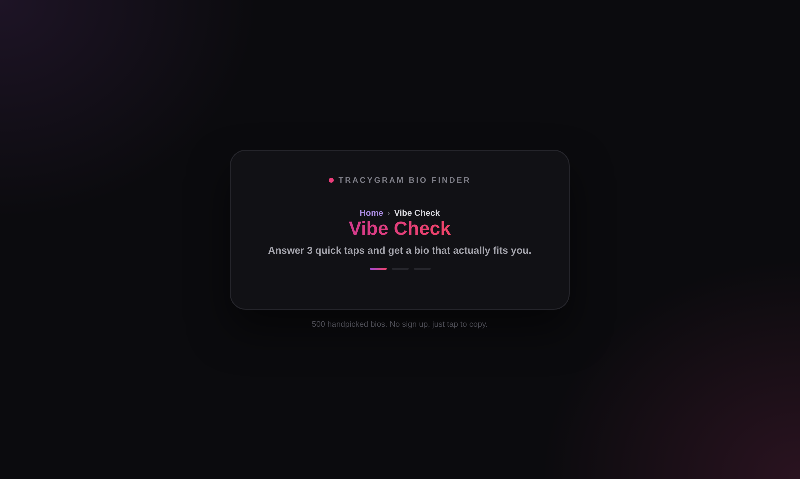  What do you see at coordinates (405, 180) in the screenshot?
I see `brand-label: TRACYGRAM BIO FINDER` at bounding box center [405, 180].